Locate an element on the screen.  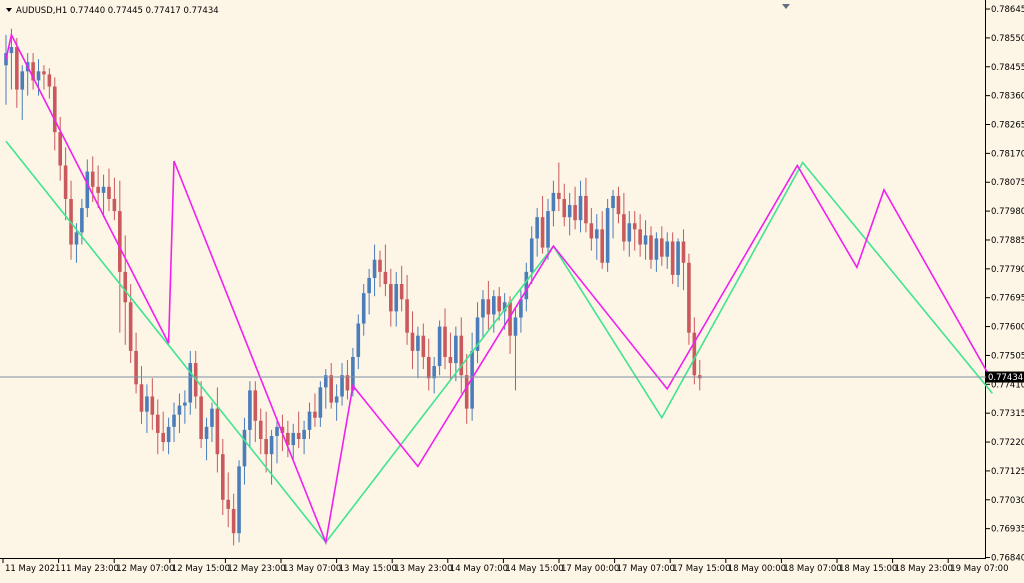
price-tick-label: 0.76935 is located at coordinates (1007, 530).